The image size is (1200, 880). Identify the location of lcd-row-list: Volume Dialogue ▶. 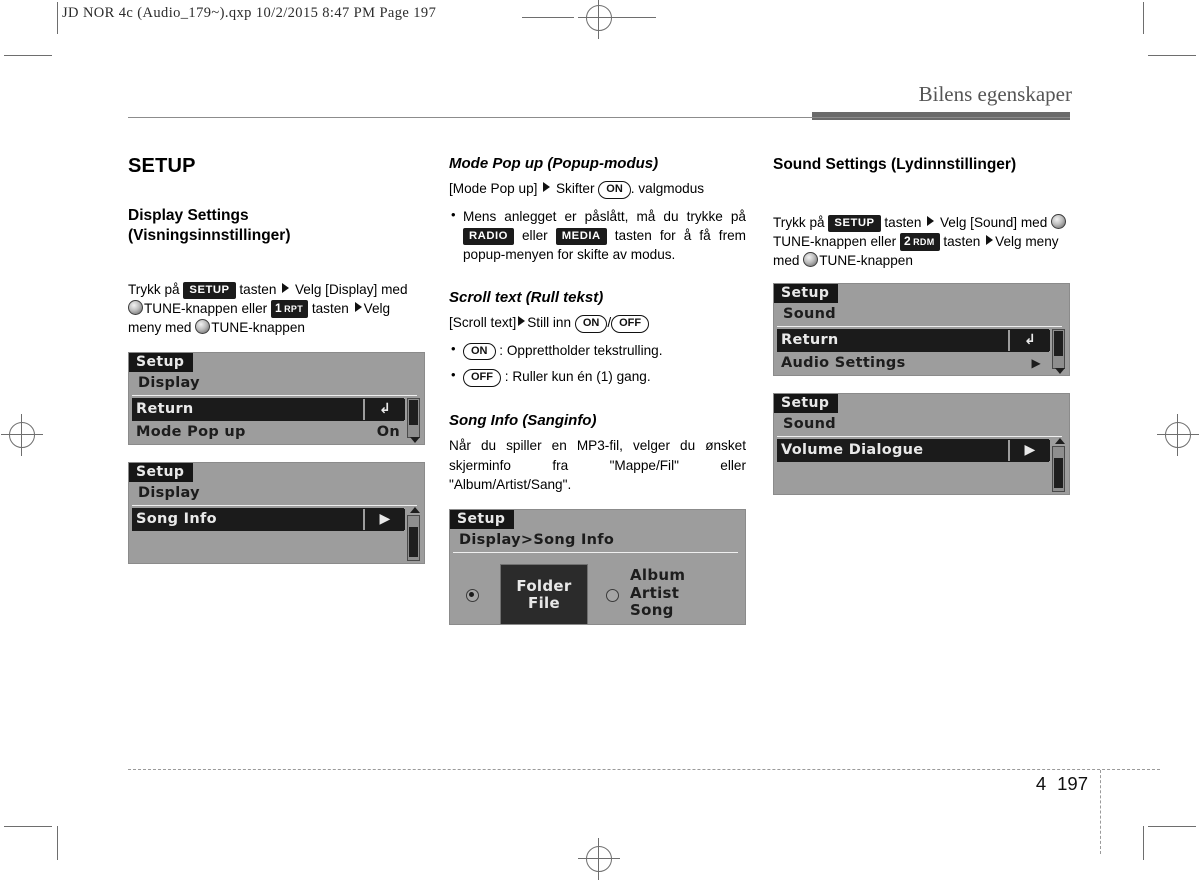
(921, 449).